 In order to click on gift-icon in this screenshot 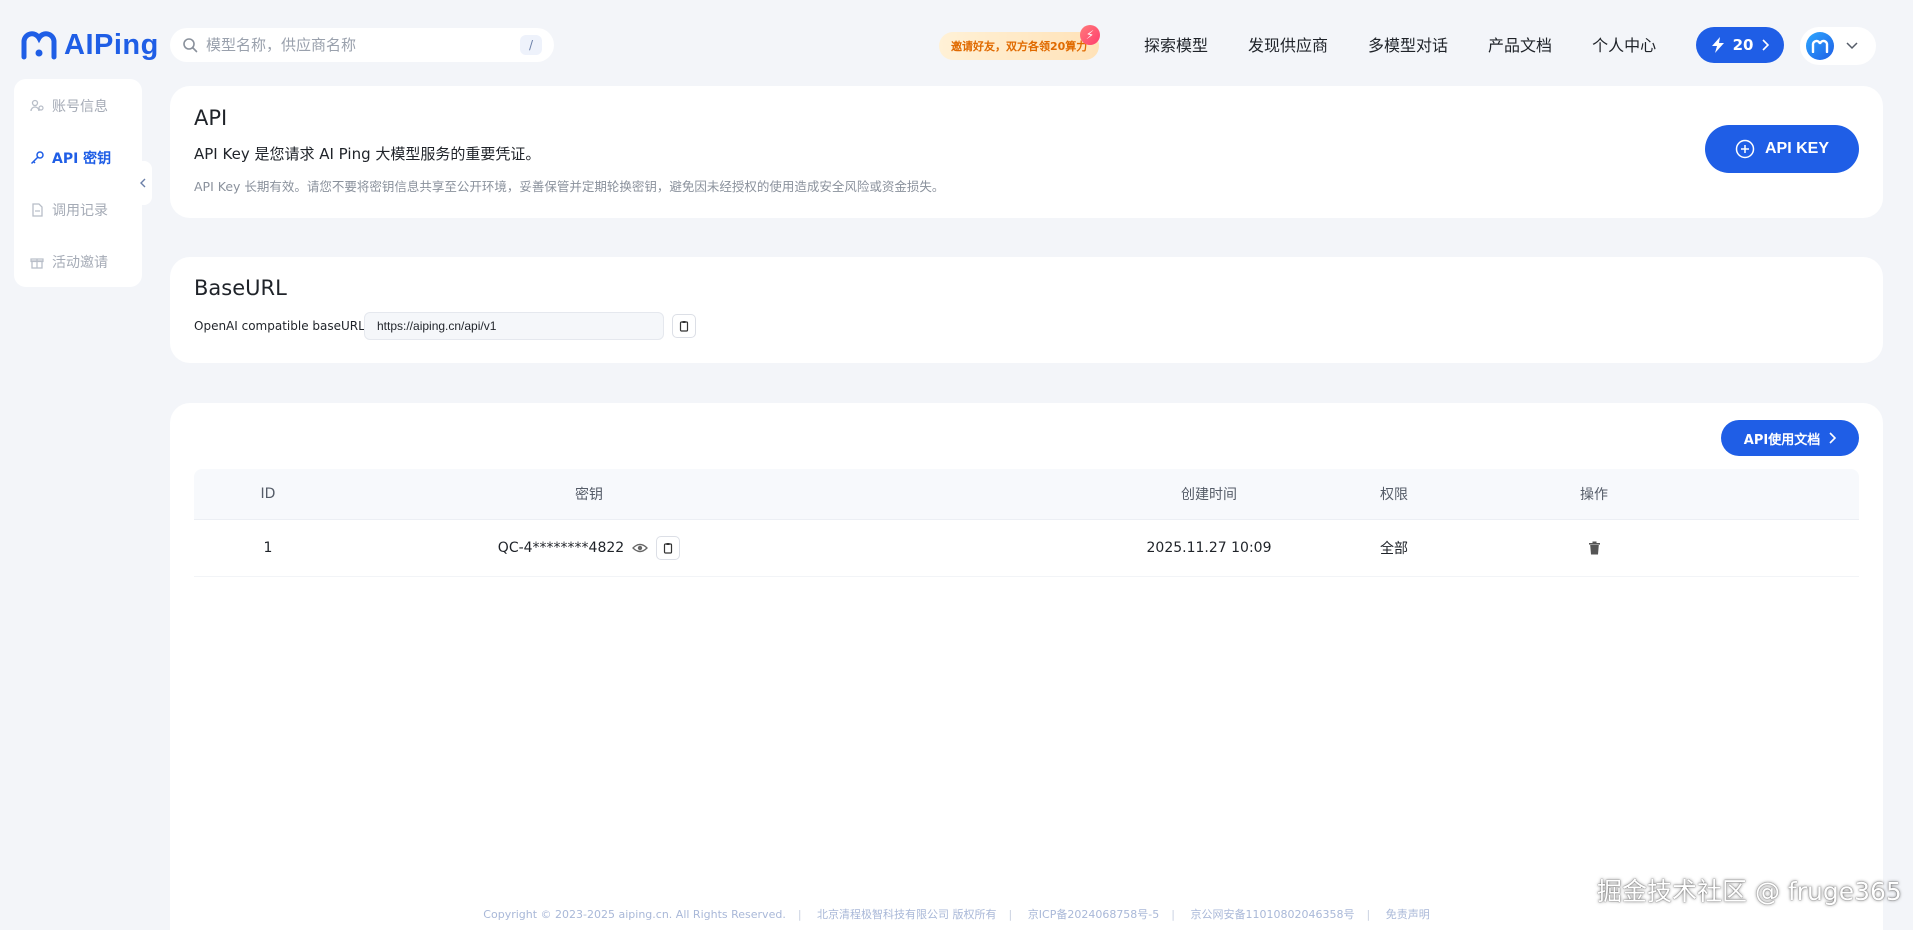, I will do `click(37, 263)`.